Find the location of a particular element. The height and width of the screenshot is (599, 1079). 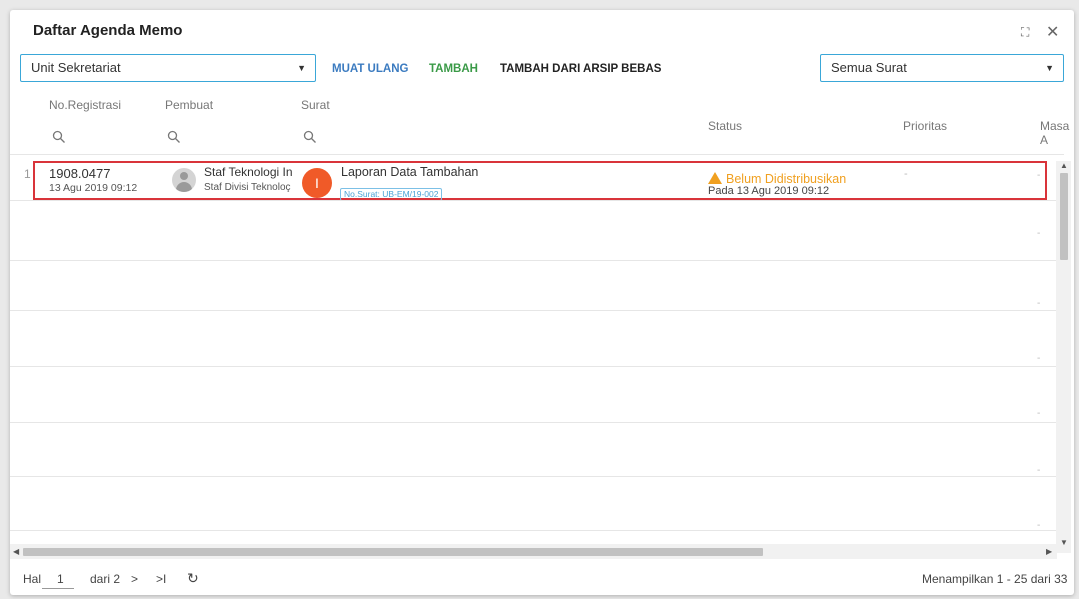

status-badge: Belum Didistribusikan is located at coordinates (777, 178).